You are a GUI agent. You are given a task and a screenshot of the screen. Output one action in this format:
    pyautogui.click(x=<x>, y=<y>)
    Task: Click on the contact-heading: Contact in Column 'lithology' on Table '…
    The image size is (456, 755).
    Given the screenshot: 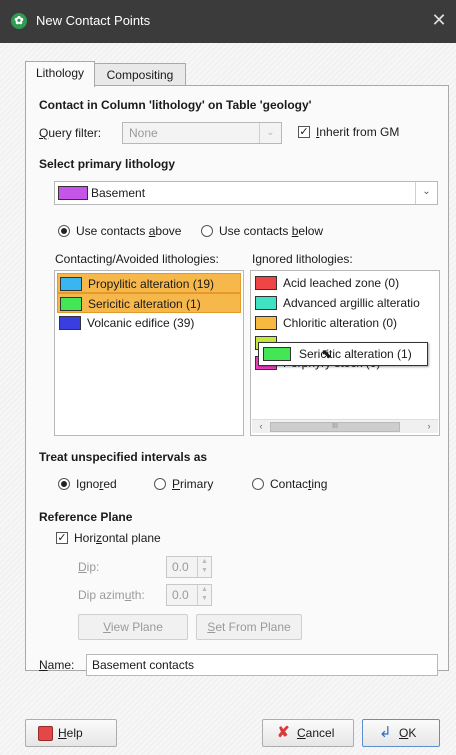 What is the action you would take?
    pyautogui.click(x=175, y=105)
    